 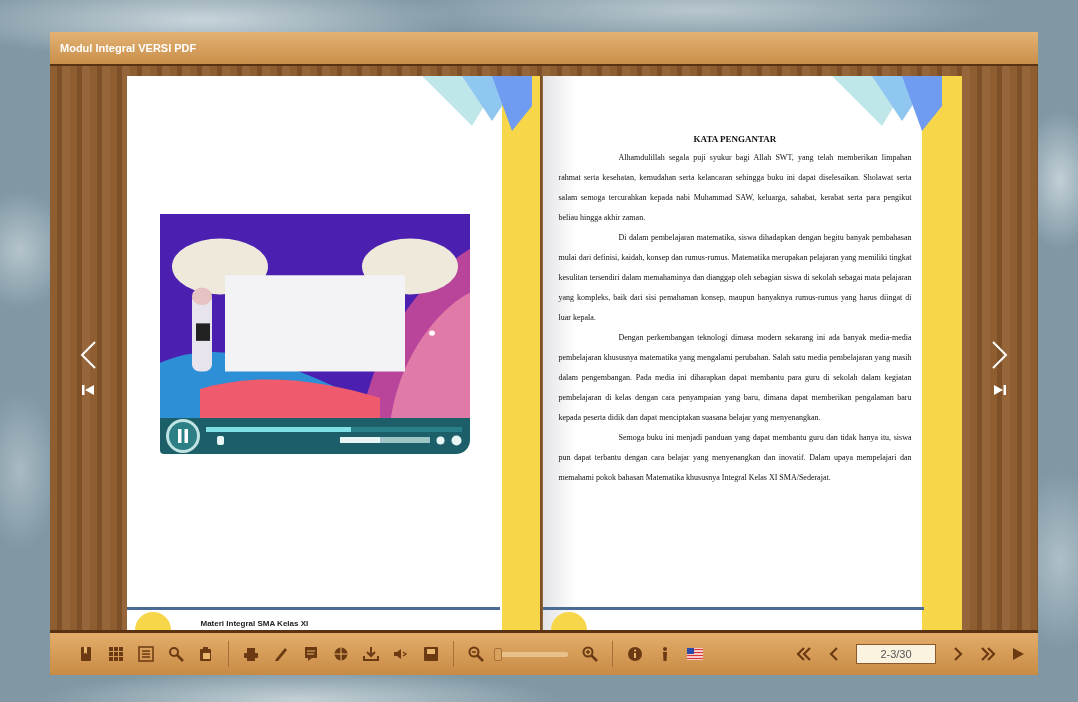 I want to click on pause-button, so click(x=182, y=436).